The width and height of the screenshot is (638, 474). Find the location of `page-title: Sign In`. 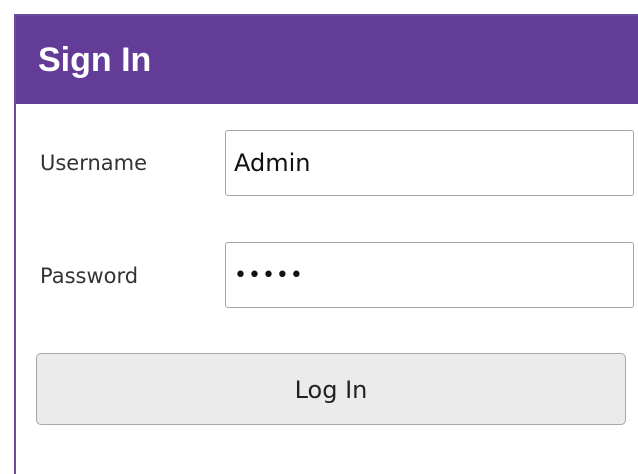

page-title: Sign In is located at coordinates (95, 60).